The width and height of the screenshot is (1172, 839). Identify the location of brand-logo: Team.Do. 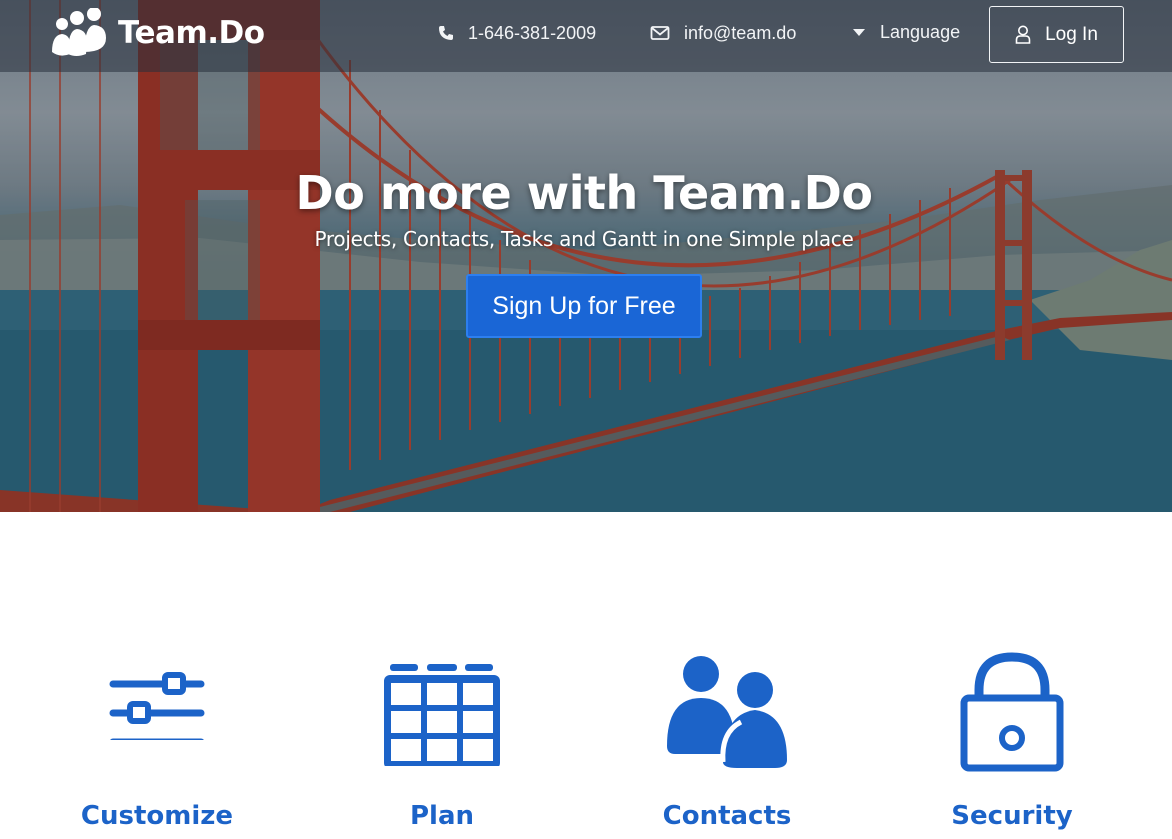
(156, 33).